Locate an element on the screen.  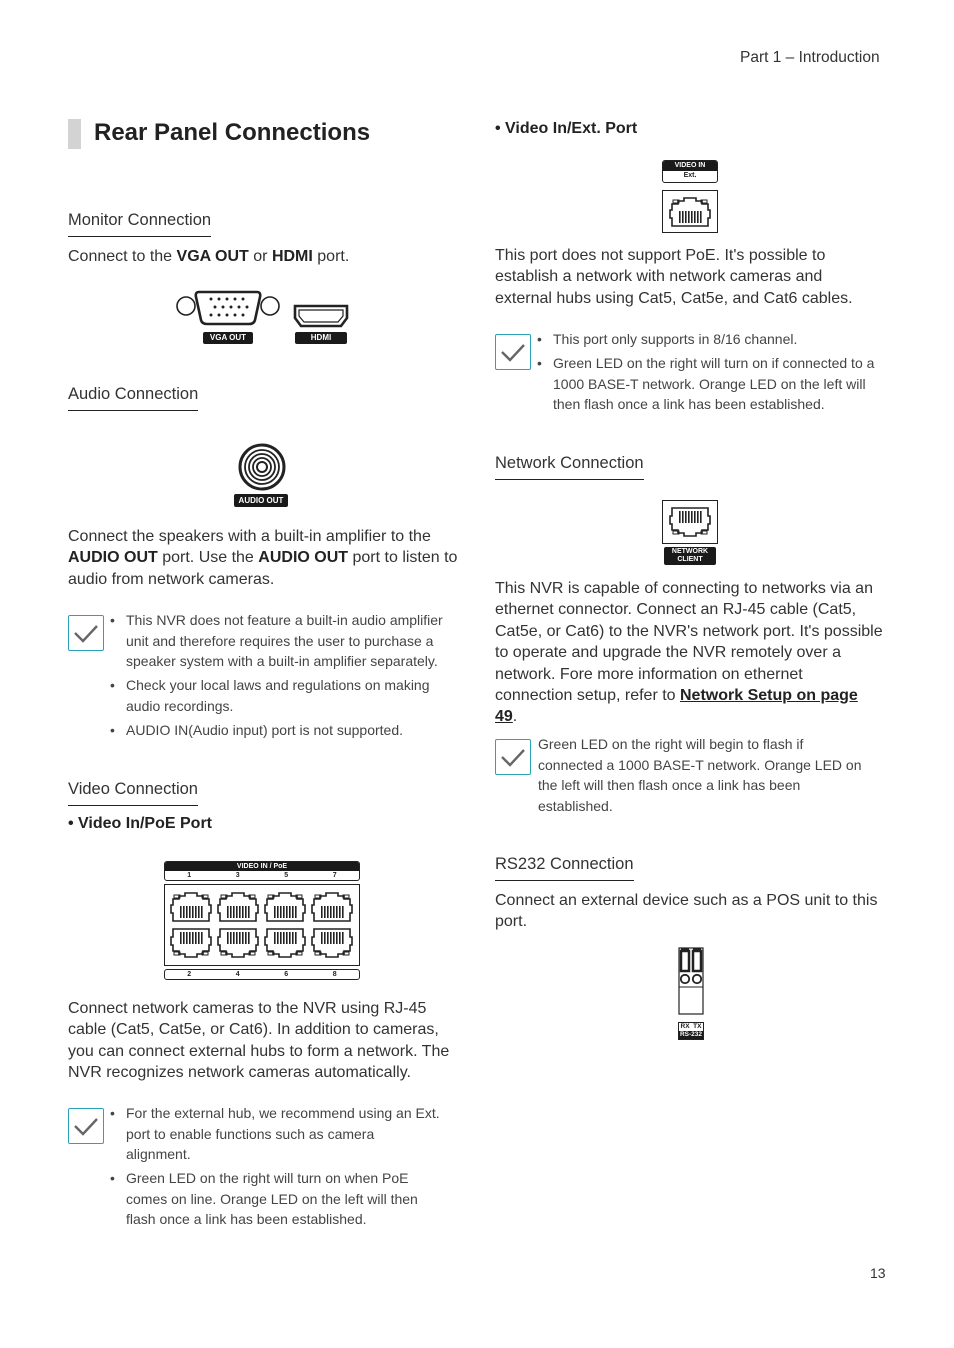
hdmi-label: HDMI is located at coordinates (321, 338).